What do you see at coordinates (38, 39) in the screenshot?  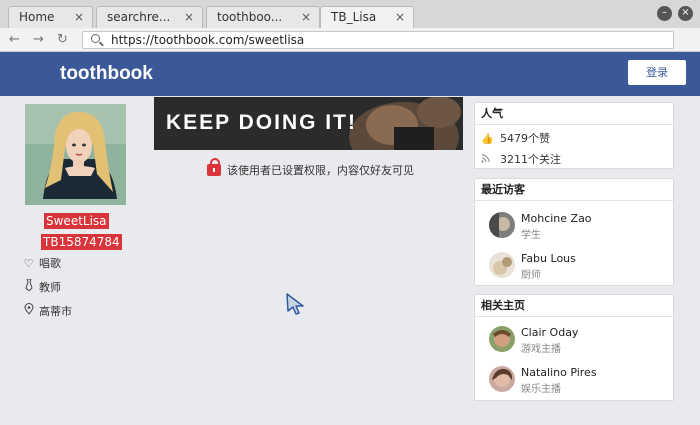 I see `forward-arrow-icon: →` at bounding box center [38, 39].